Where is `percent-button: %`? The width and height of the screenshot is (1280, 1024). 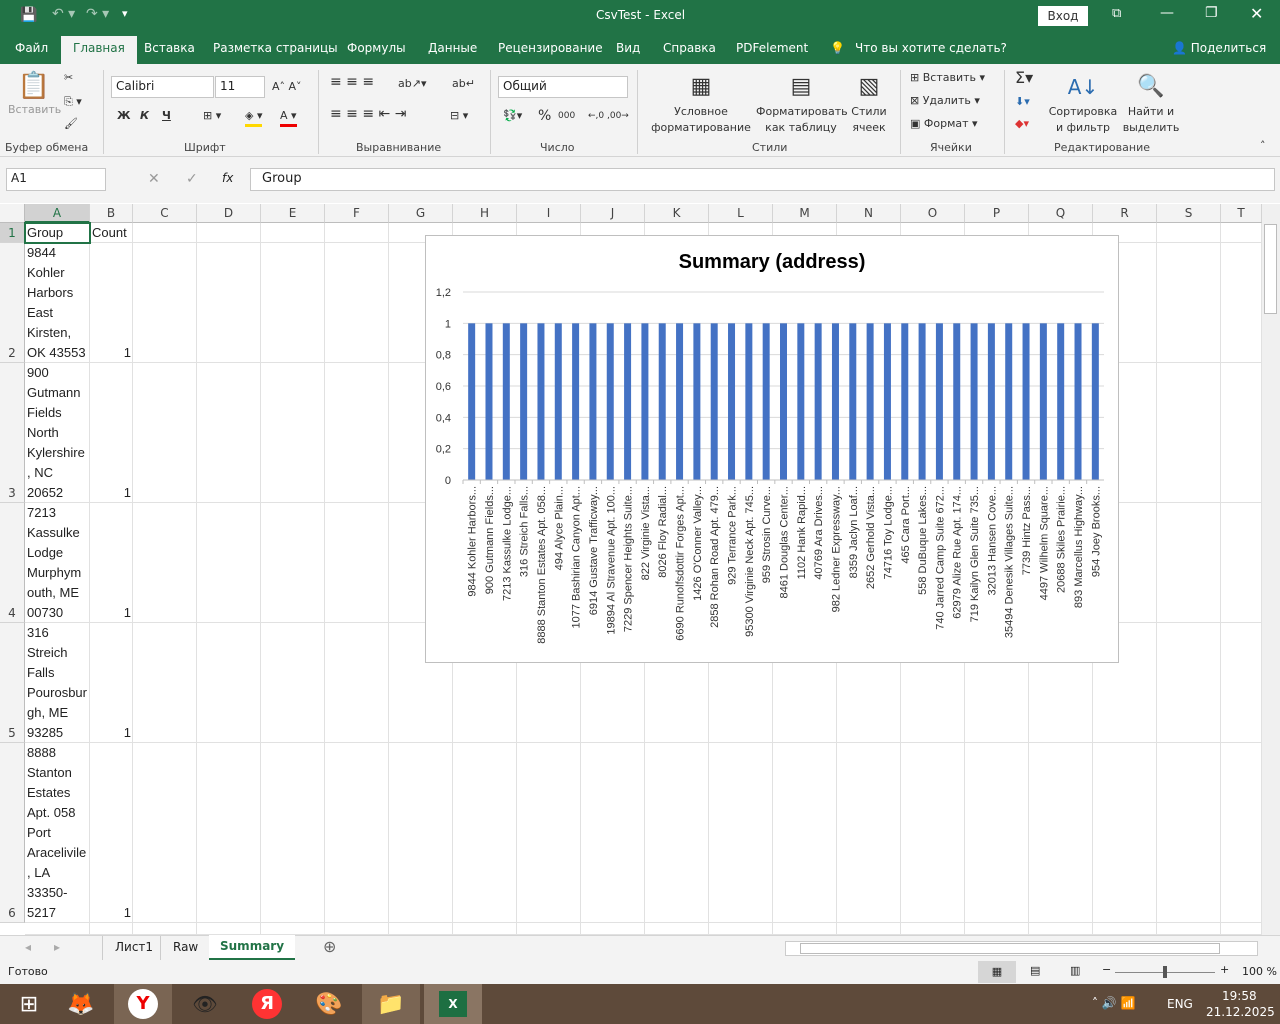
percent-button: % is located at coordinates (544, 116).